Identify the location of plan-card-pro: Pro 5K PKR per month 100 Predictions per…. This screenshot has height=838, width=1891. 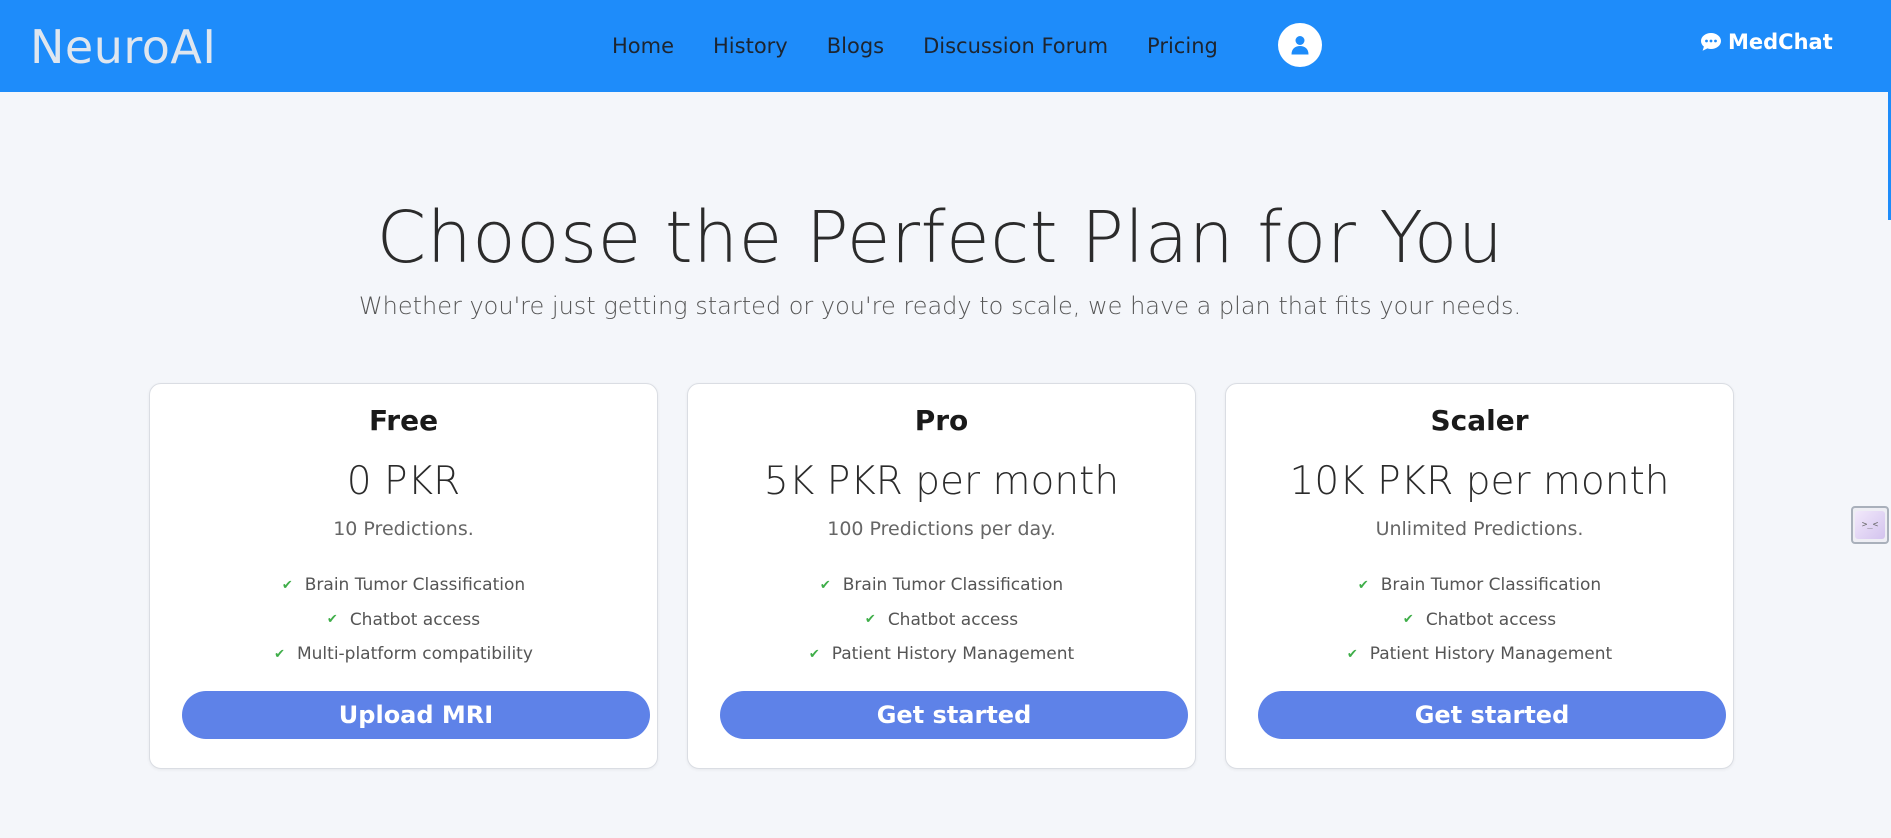
(941, 576).